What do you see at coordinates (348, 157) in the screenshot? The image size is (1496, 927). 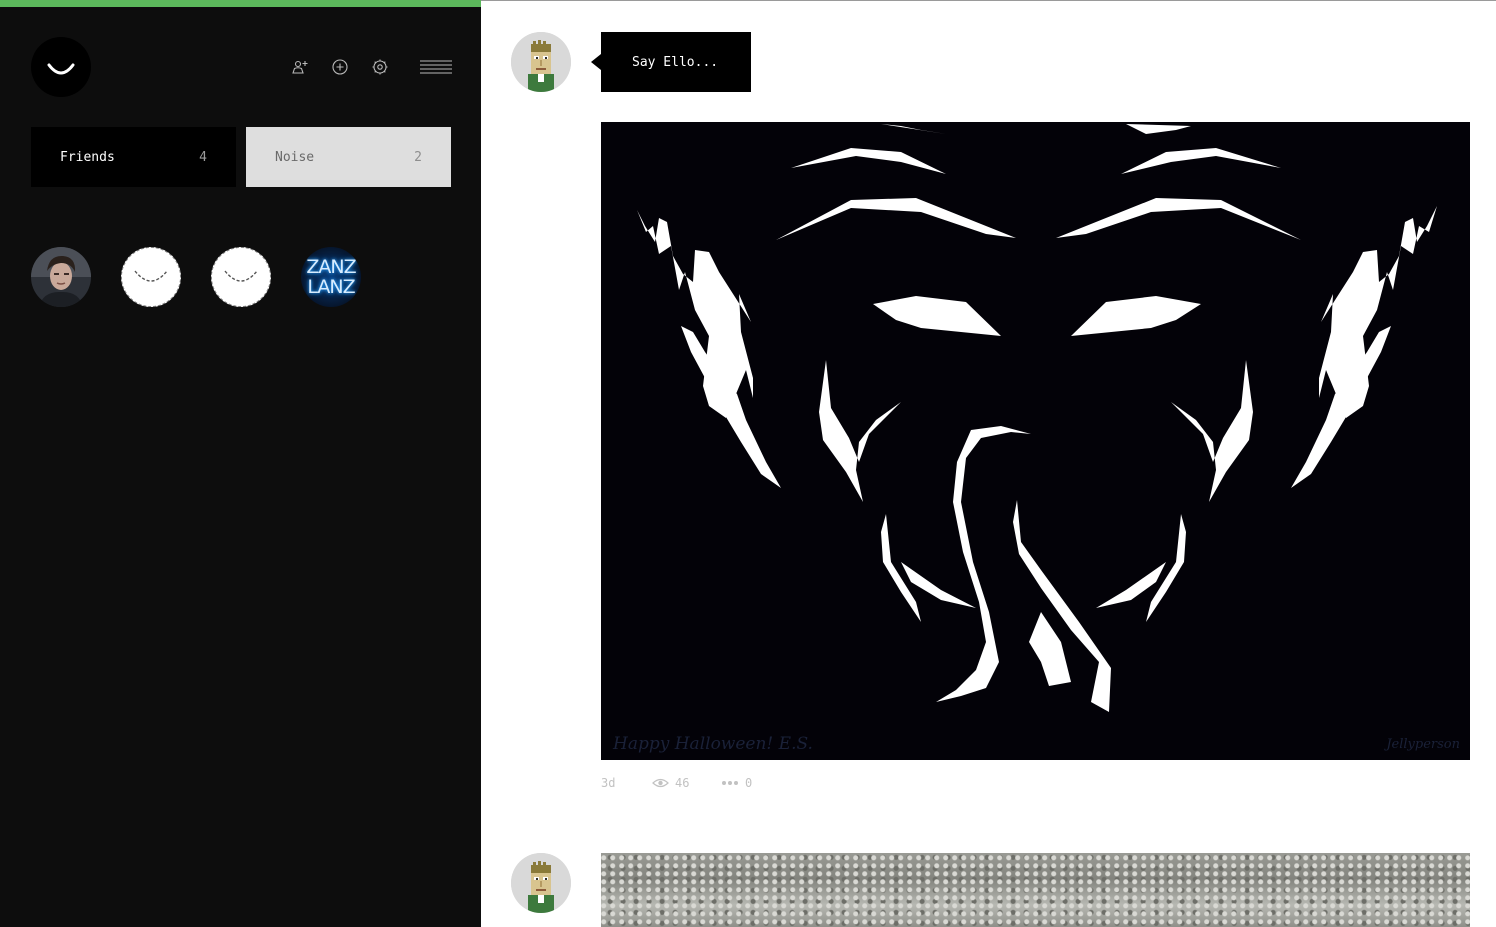 I see `tab-noise: Noise 2` at bounding box center [348, 157].